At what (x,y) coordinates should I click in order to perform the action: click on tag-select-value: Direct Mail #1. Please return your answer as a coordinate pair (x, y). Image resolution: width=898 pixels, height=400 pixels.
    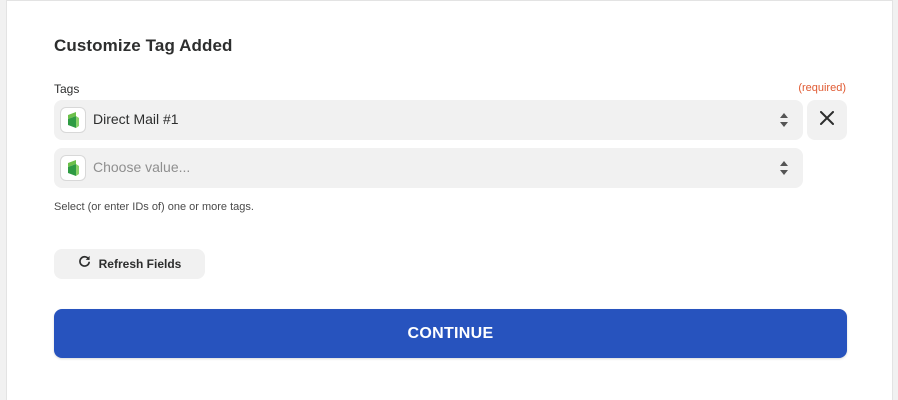
    Looking at the image, I should click on (136, 119).